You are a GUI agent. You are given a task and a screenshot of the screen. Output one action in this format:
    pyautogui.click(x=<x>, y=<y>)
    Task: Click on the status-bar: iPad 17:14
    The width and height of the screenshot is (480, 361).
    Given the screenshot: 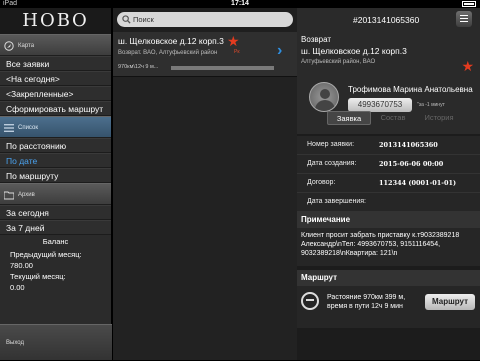 What is the action you would take?
    pyautogui.click(x=240, y=4)
    